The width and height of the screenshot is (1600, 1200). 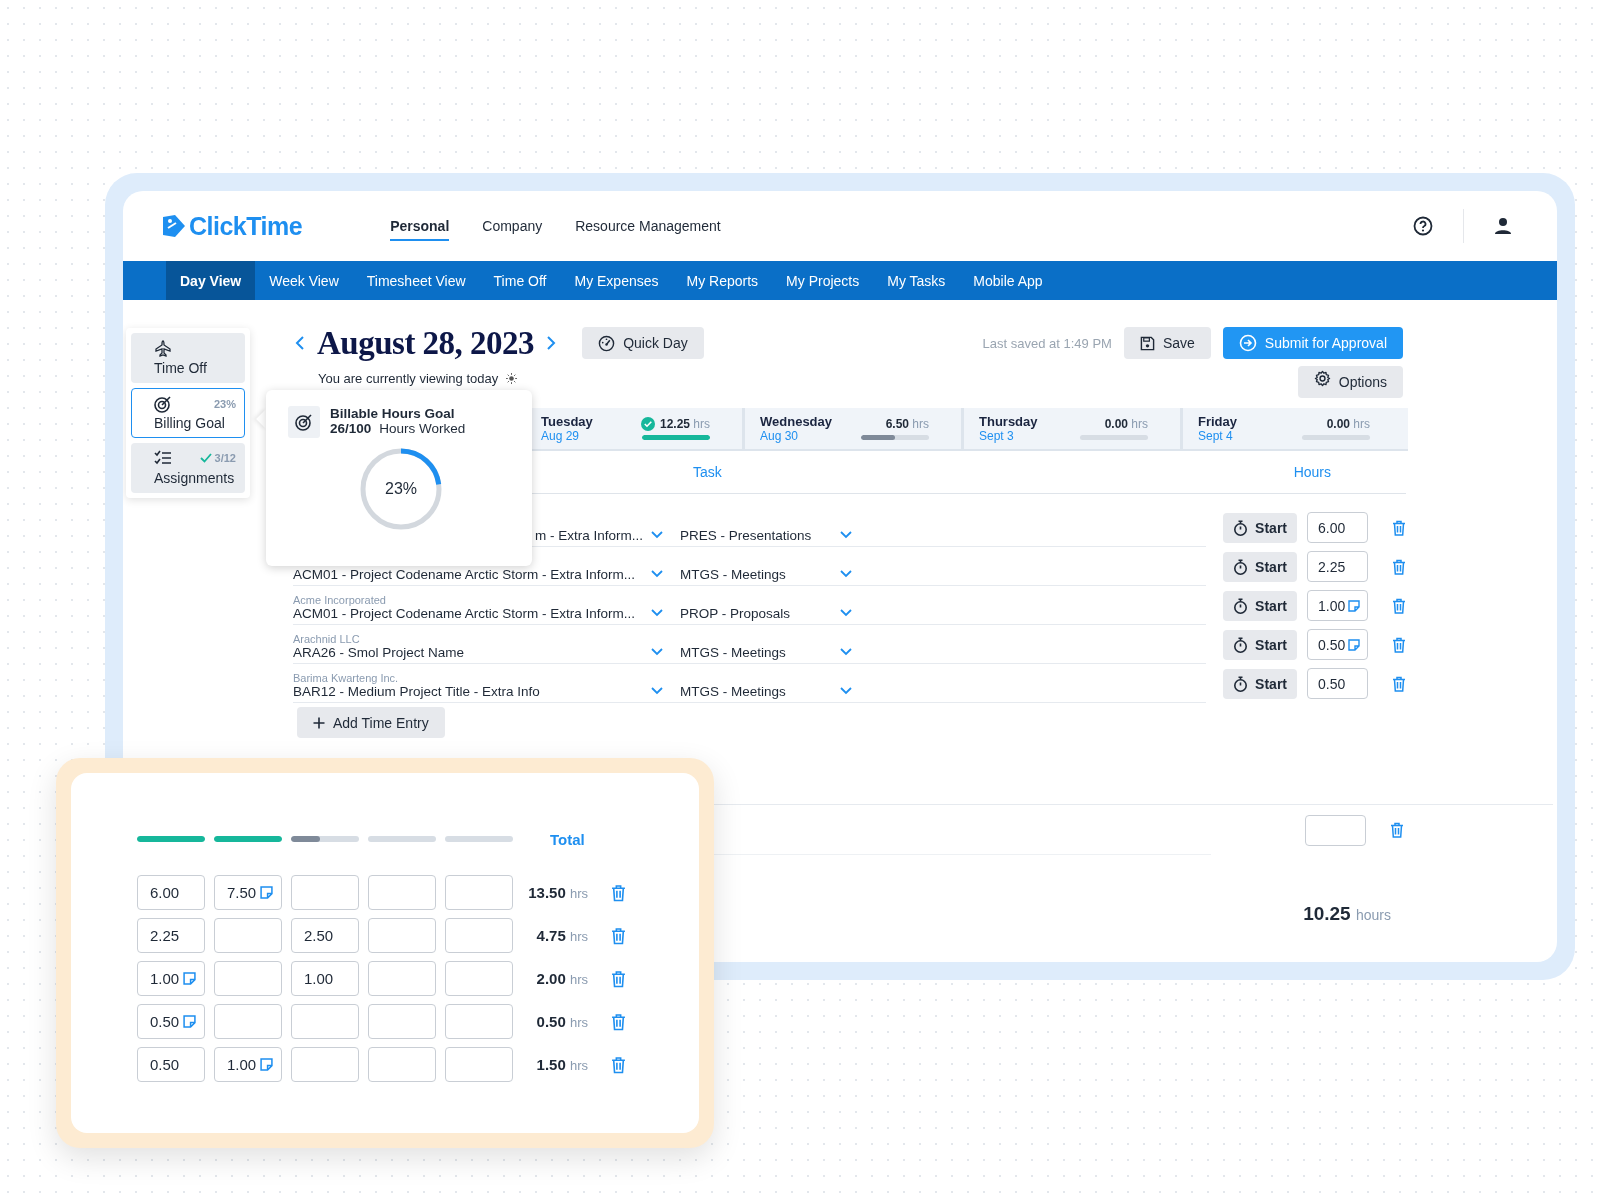 I want to click on hours-field: 7.50, so click(x=248, y=892).